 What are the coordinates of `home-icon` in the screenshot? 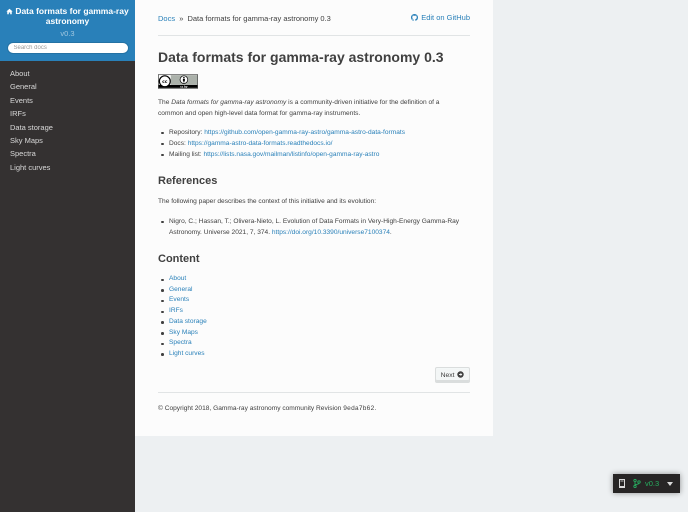 It's located at (9, 11).